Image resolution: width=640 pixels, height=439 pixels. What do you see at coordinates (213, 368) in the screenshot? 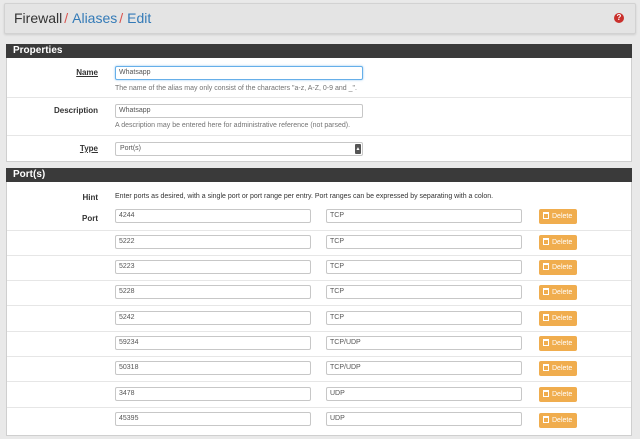
I see `port-input: 50318` at bounding box center [213, 368].